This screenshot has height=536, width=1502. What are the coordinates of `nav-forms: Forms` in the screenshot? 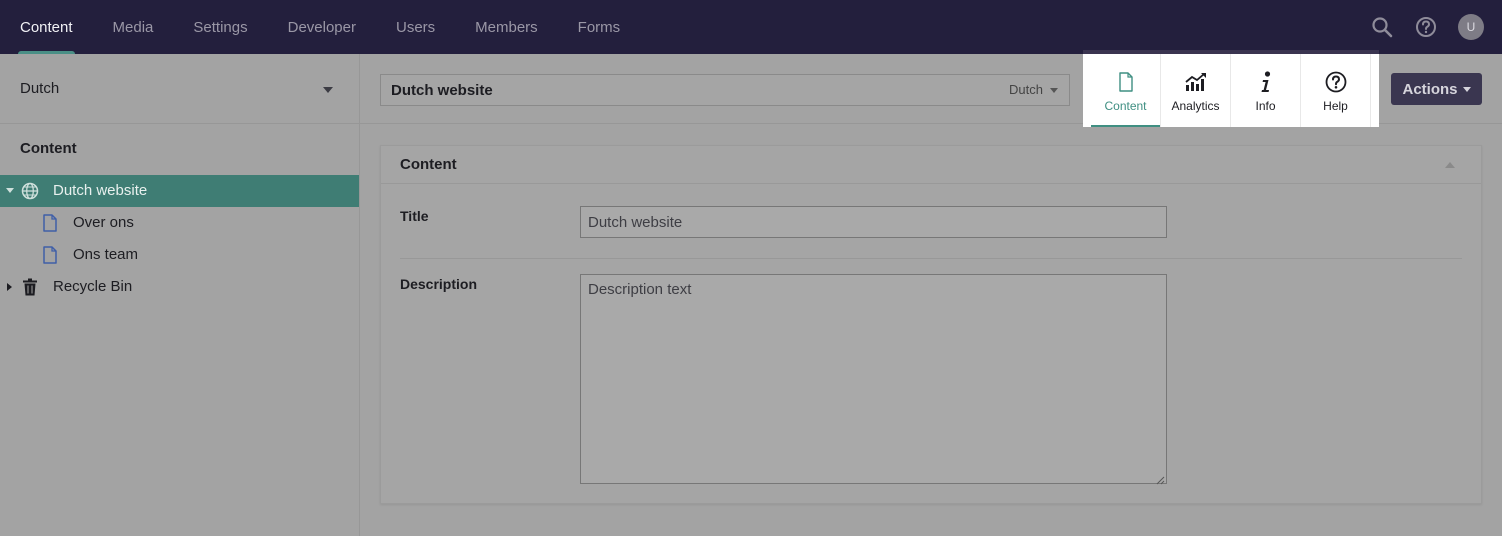 It's located at (599, 27).